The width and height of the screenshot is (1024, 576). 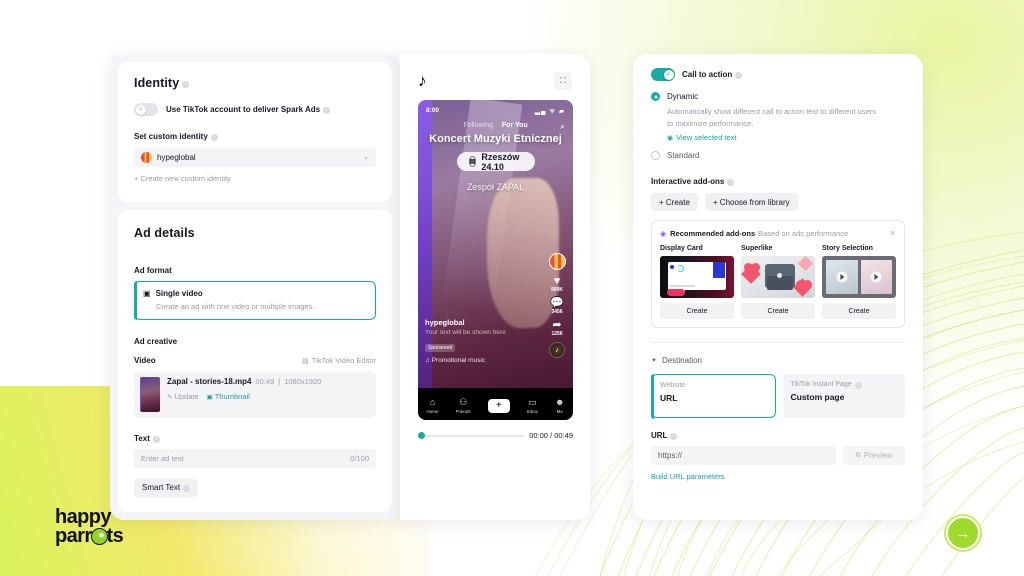 I want to click on nav-label-inbox: Inbox, so click(x=532, y=411).